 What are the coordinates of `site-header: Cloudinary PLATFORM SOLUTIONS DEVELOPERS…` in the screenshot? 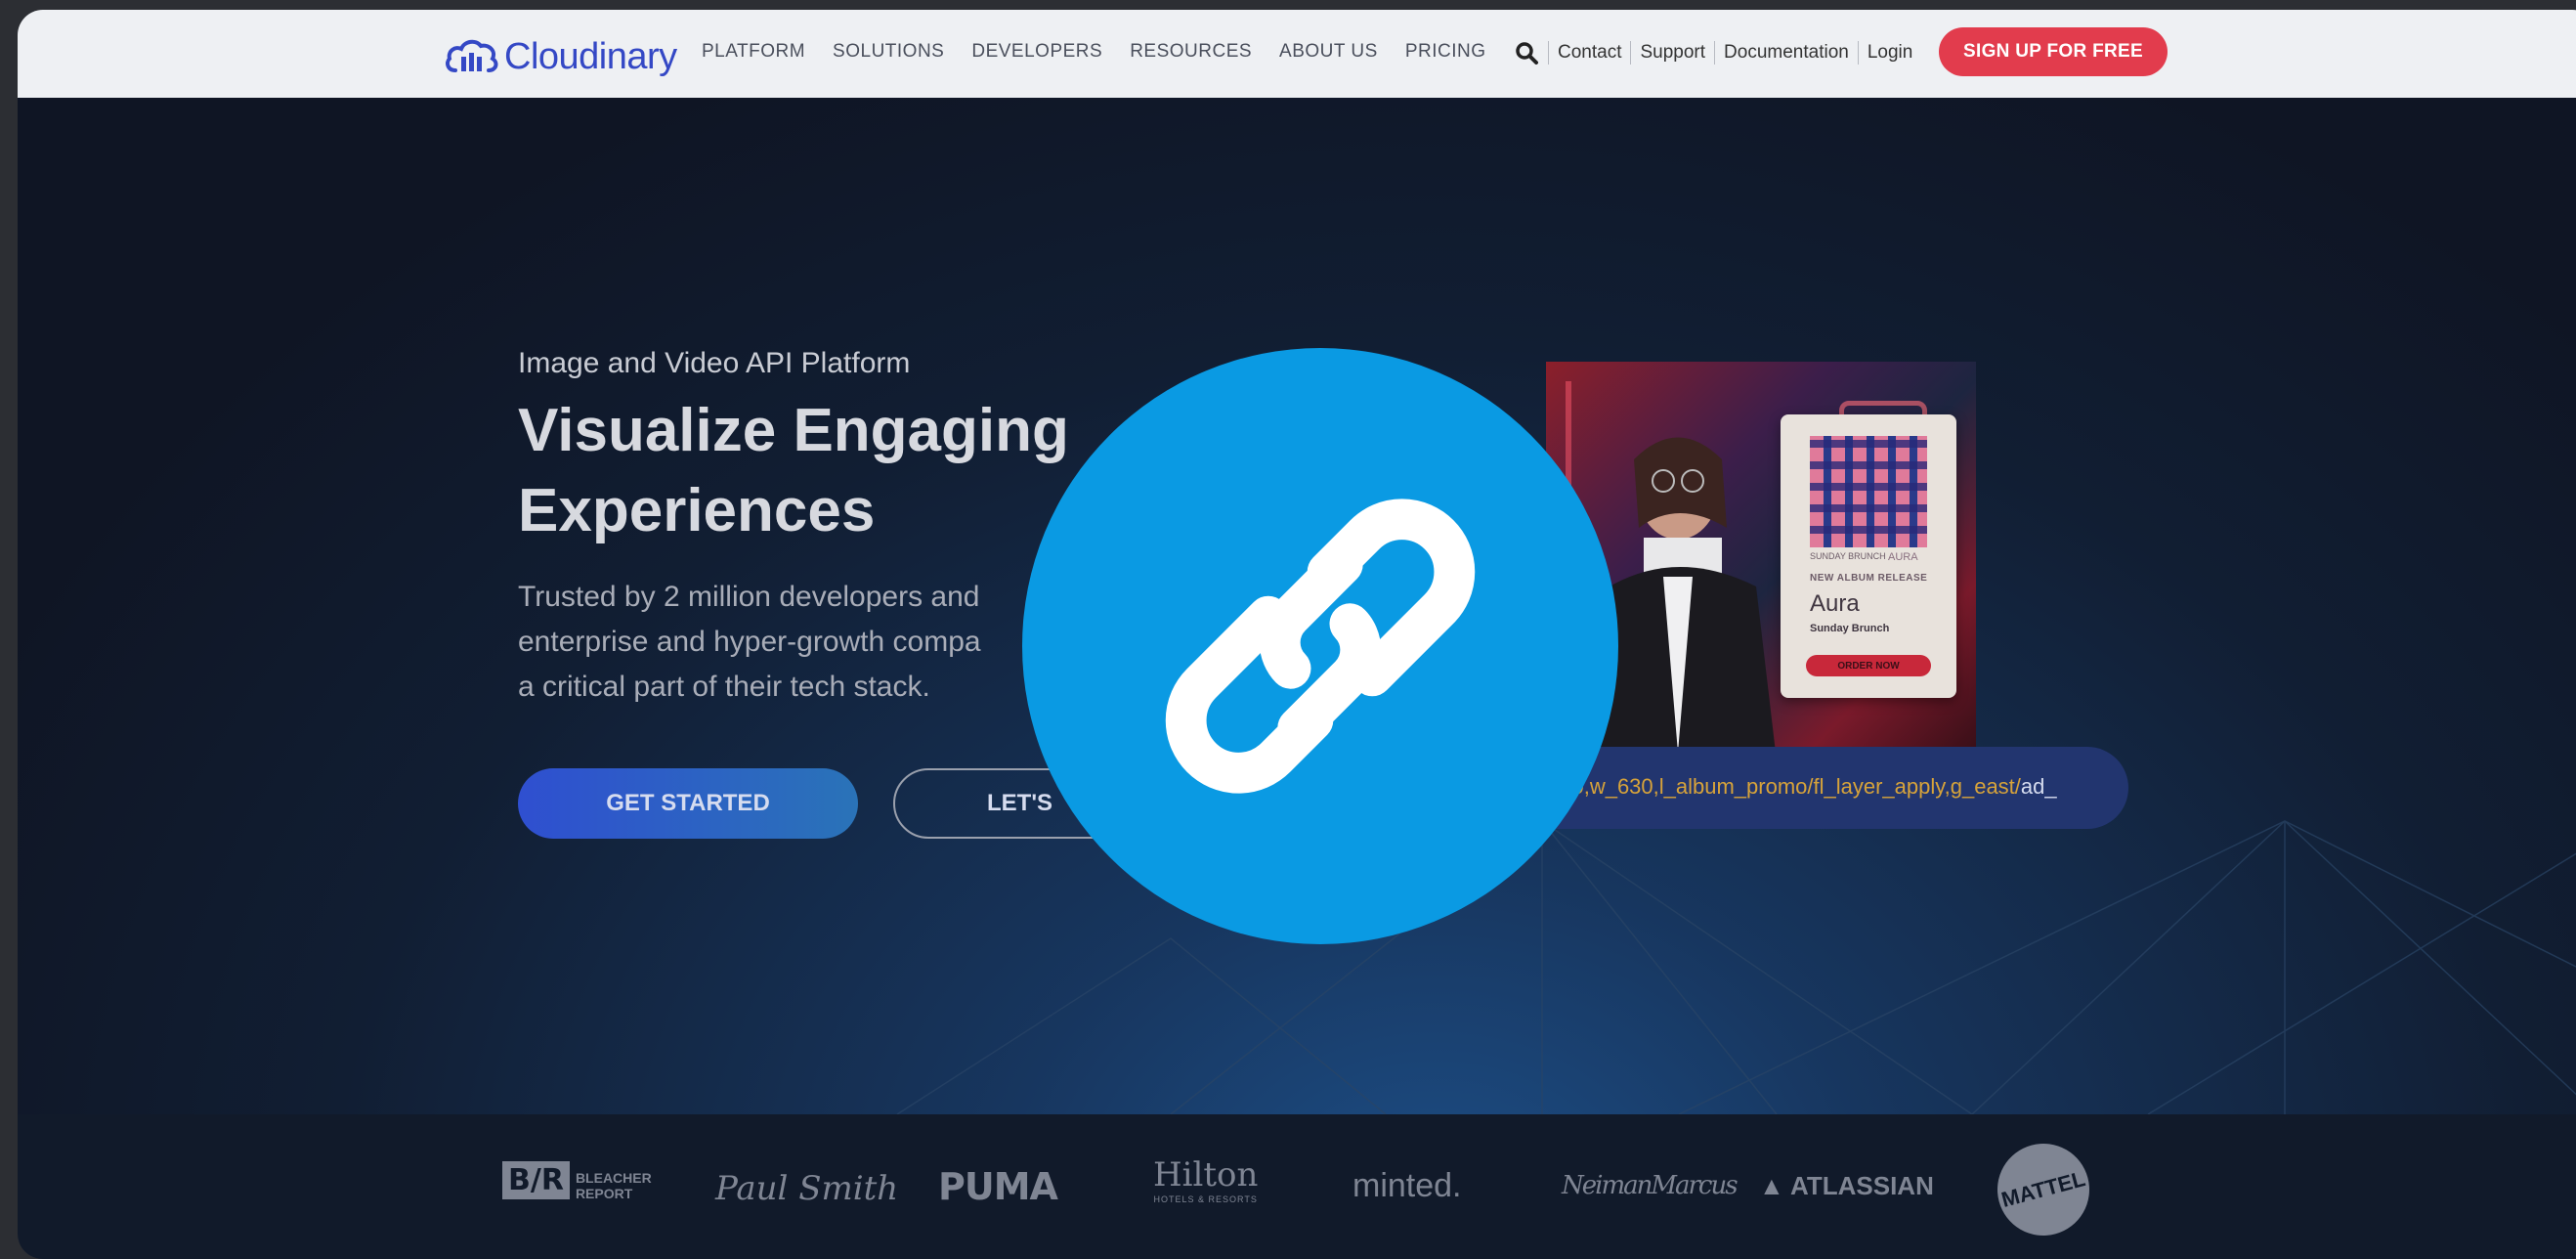 It's located at (1297, 54).